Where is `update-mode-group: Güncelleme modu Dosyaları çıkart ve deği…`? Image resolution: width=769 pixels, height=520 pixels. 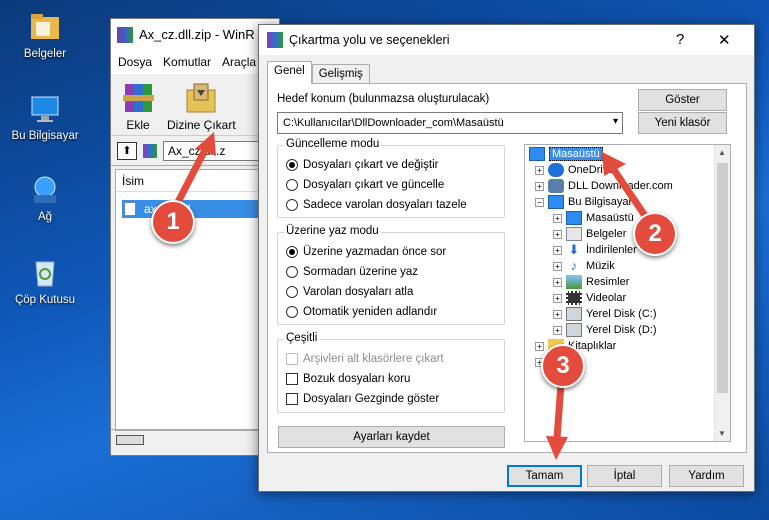
update-mode-group: Güncelleme modu Dosyaları çıkart ve deği… is located at coordinates (391, 178).